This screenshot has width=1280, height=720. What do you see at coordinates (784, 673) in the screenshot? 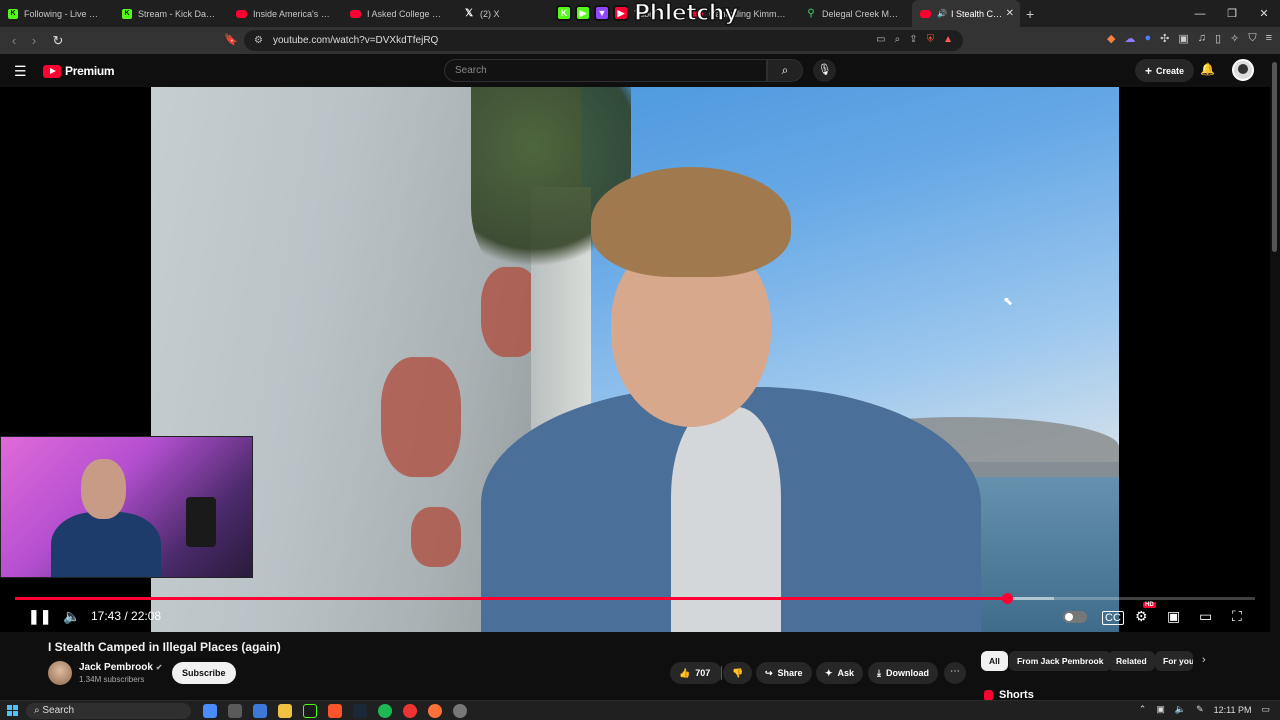
I see `share-button: ↪ Share` at bounding box center [784, 673].